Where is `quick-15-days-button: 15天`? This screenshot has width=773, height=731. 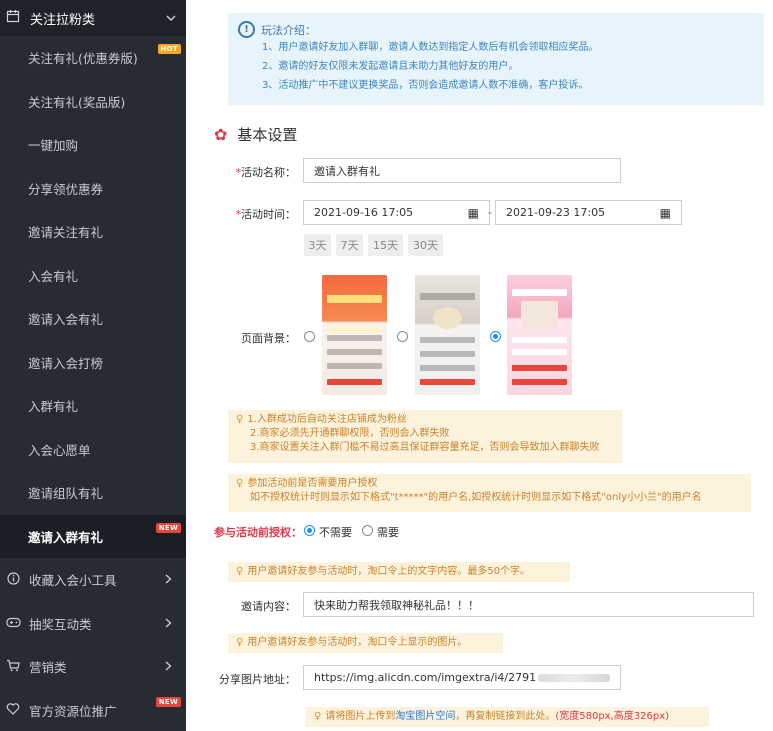 quick-15-days-button: 15天 is located at coordinates (385, 245).